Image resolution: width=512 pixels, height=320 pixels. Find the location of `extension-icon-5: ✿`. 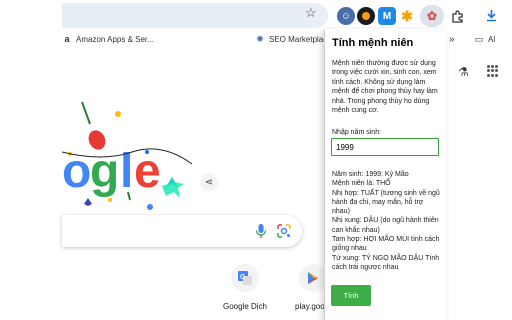

extension-icon-5: ✿ is located at coordinates (432, 16).